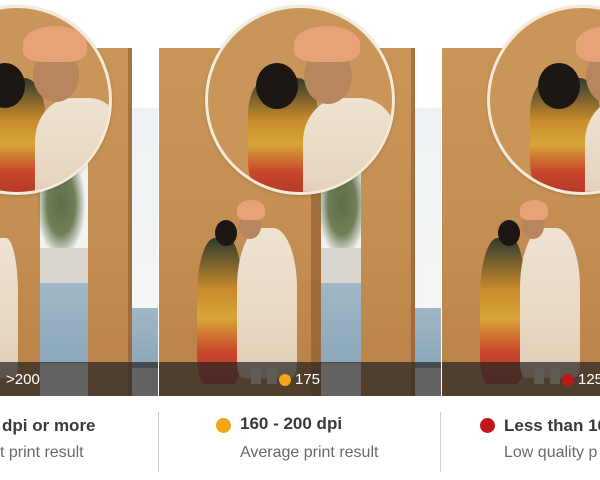 The image size is (600, 480). Describe the element at coordinates (521, 379) in the screenshot. I see `info-bar: 125` at that location.